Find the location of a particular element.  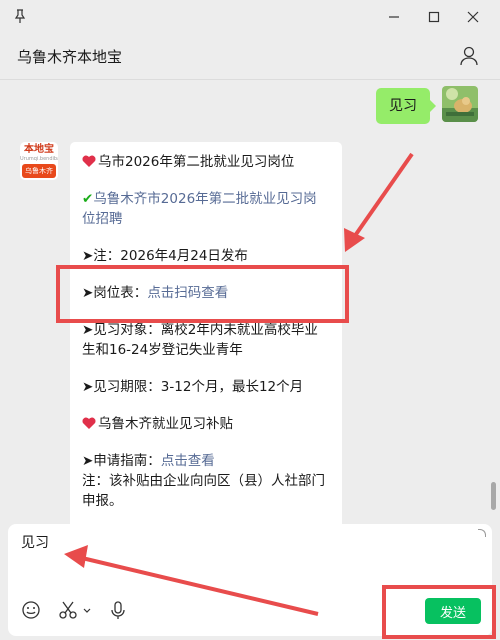

reply-guide-line: ➤申请指南：点击查看 is located at coordinates (206, 461).